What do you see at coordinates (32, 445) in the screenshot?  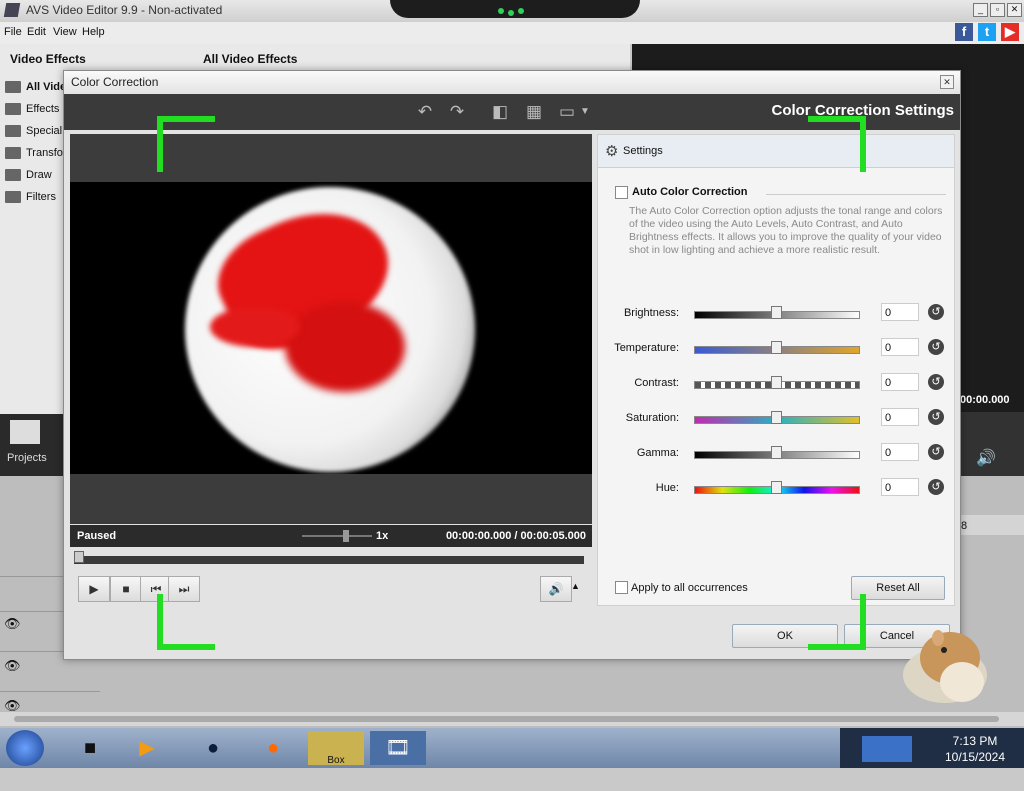 I see `projects-tab: Projects` at bounding box center [32, 445].